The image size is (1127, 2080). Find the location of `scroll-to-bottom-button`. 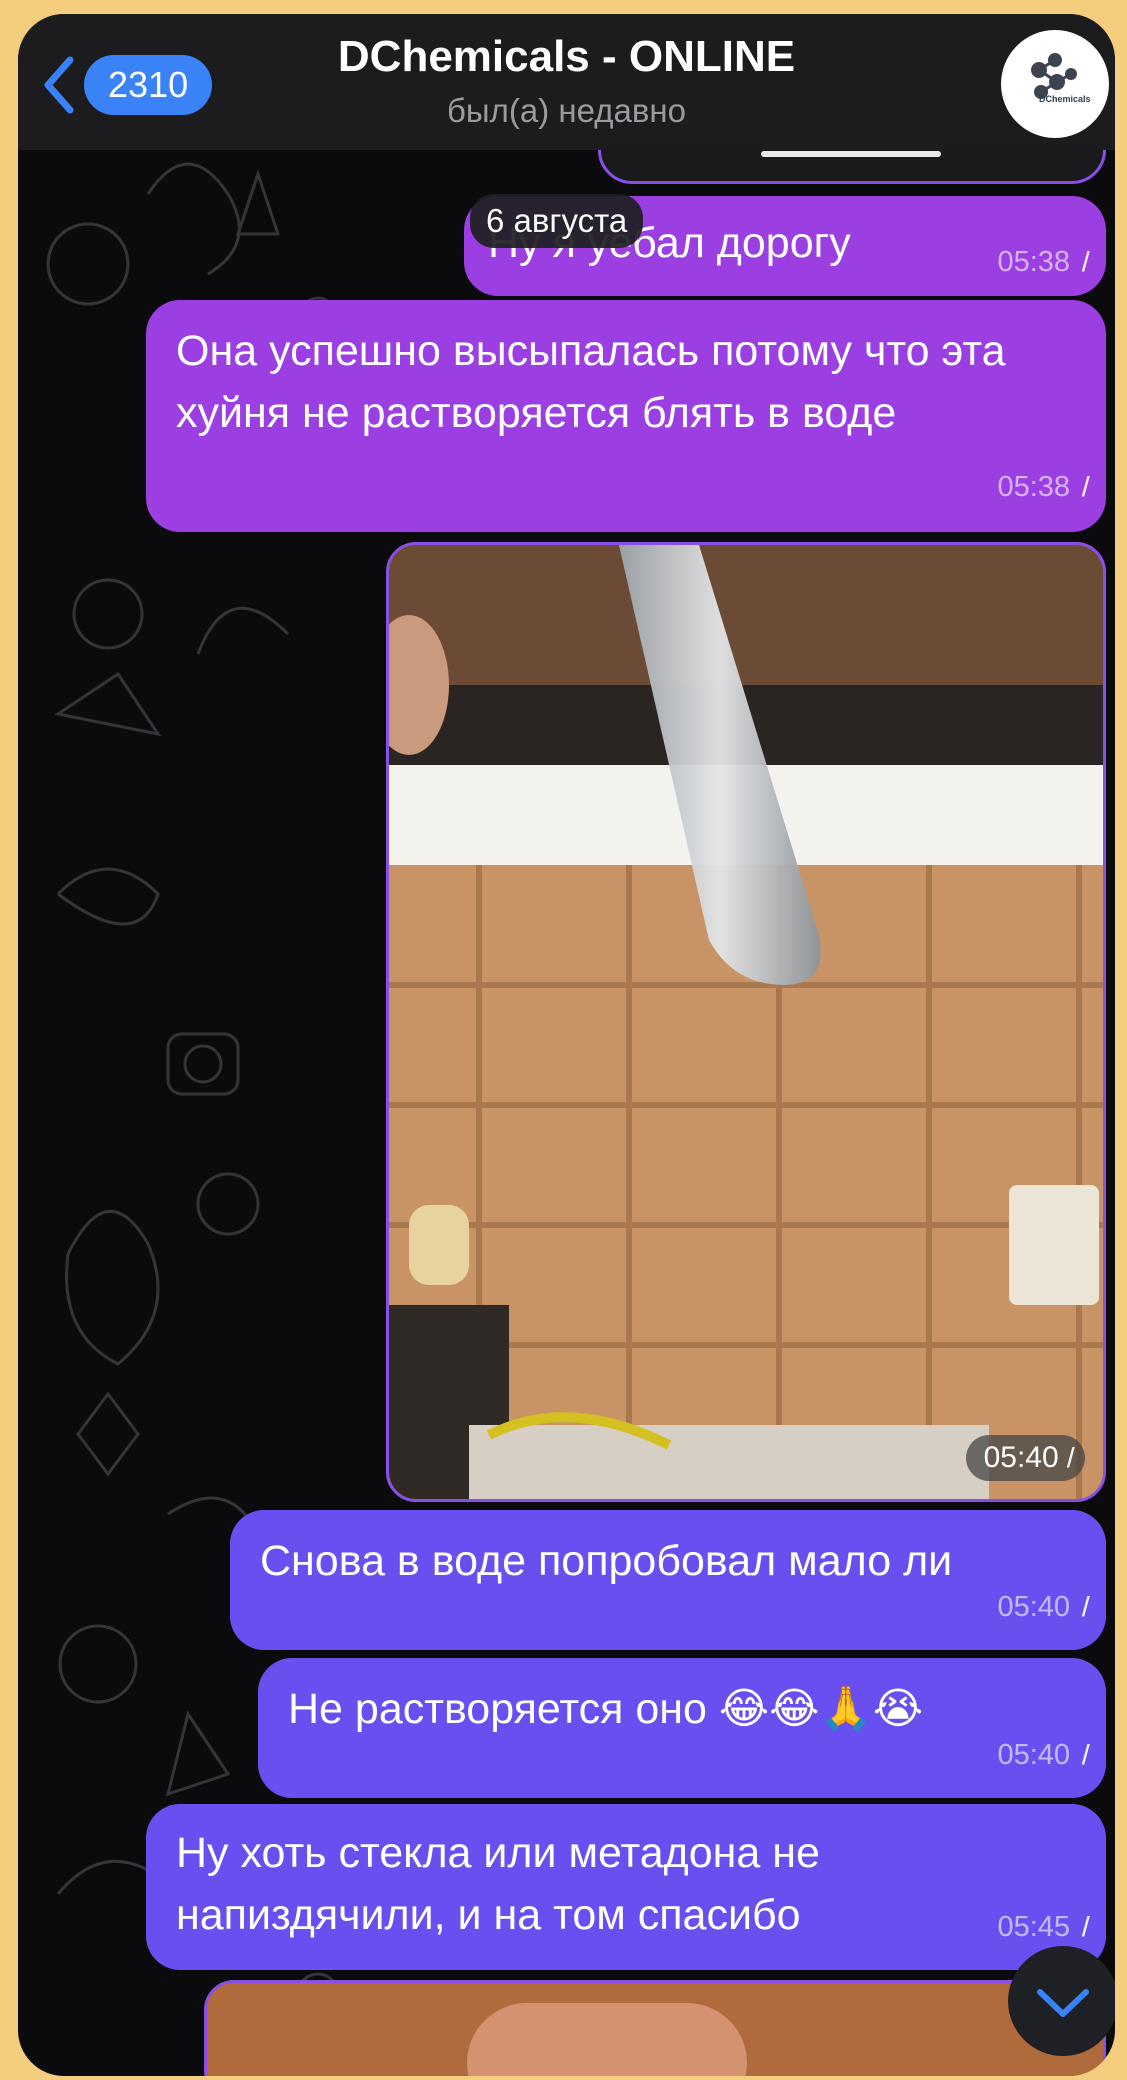

scroll-to-bottom-button is located at coordinates (1061, 2001).